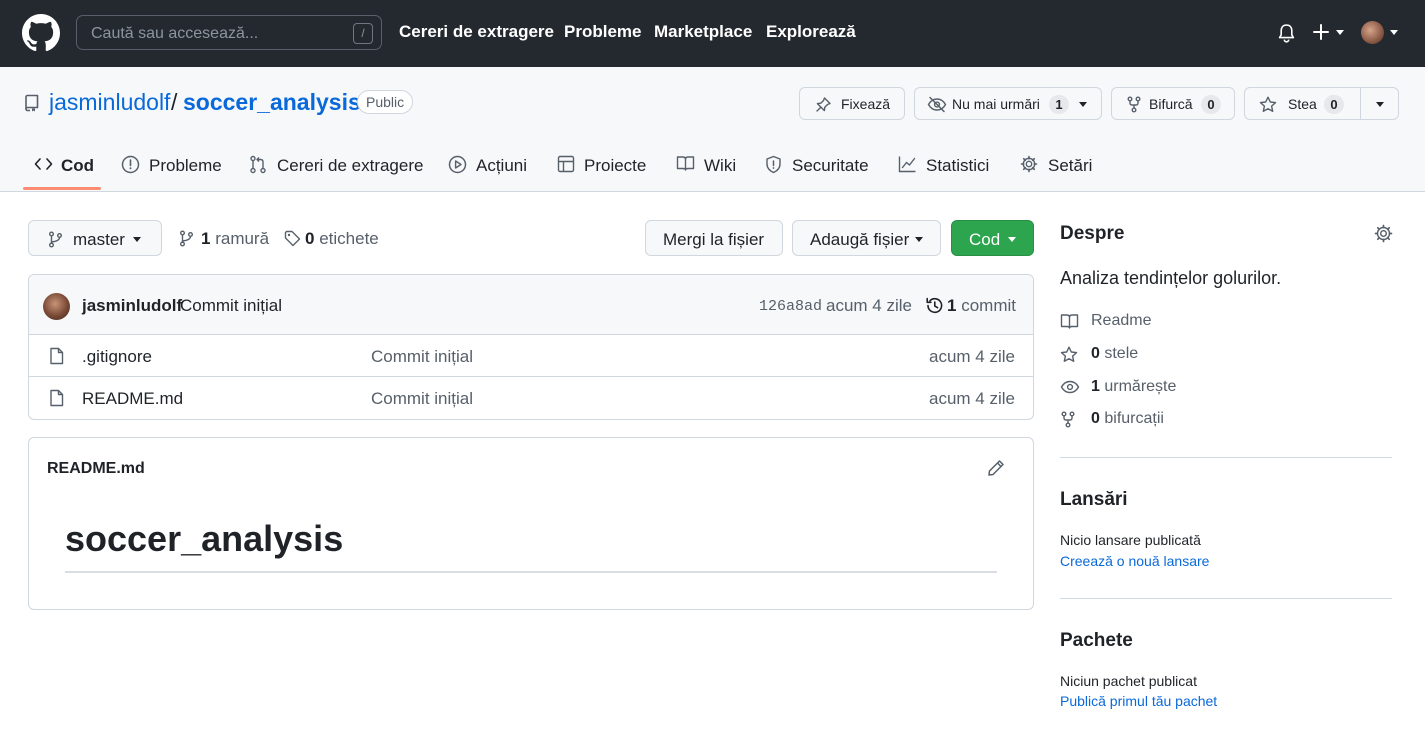 This screenshot has height=736, width=1425. What do you see at coordinates (1268, 104) in the screenshot?
I see `star-icon` at bounding box center [1268, 104].